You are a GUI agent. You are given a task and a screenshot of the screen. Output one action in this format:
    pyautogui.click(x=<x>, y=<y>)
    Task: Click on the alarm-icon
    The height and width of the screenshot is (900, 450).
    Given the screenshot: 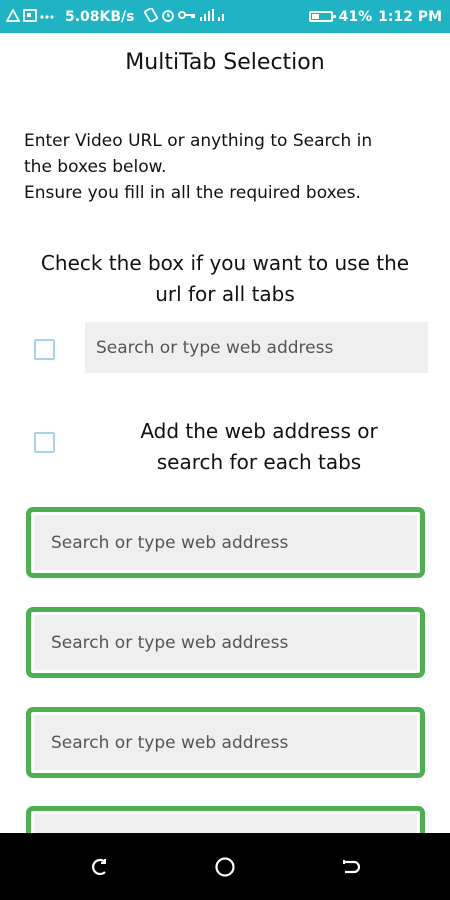 What is the action you would take?
    pyautogui.click(x=168, y=16)
    